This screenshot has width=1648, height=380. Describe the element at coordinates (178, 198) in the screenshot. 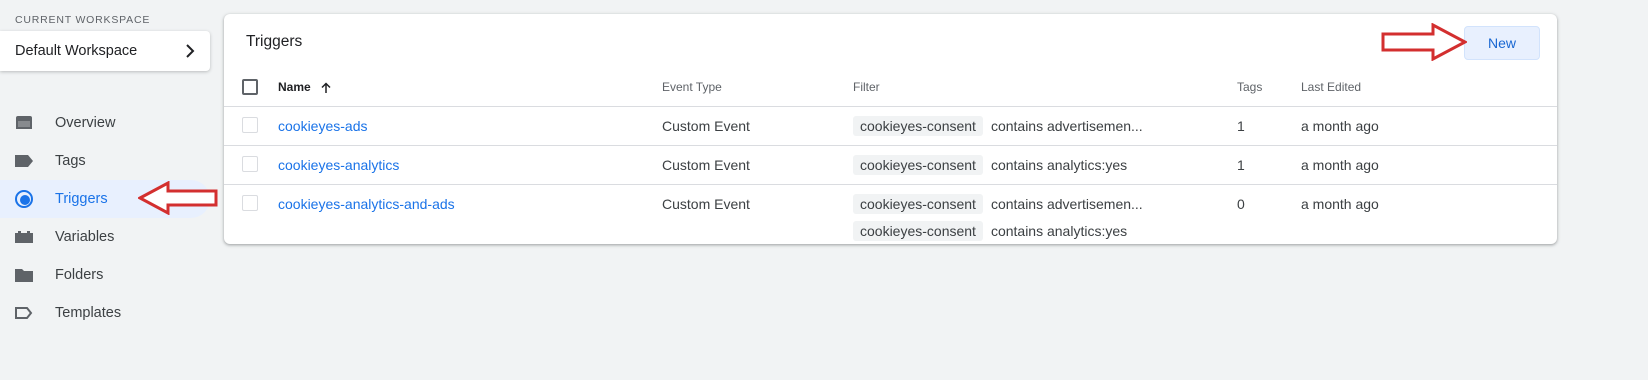

I see `annotation-arrow-left-icon` at that location.